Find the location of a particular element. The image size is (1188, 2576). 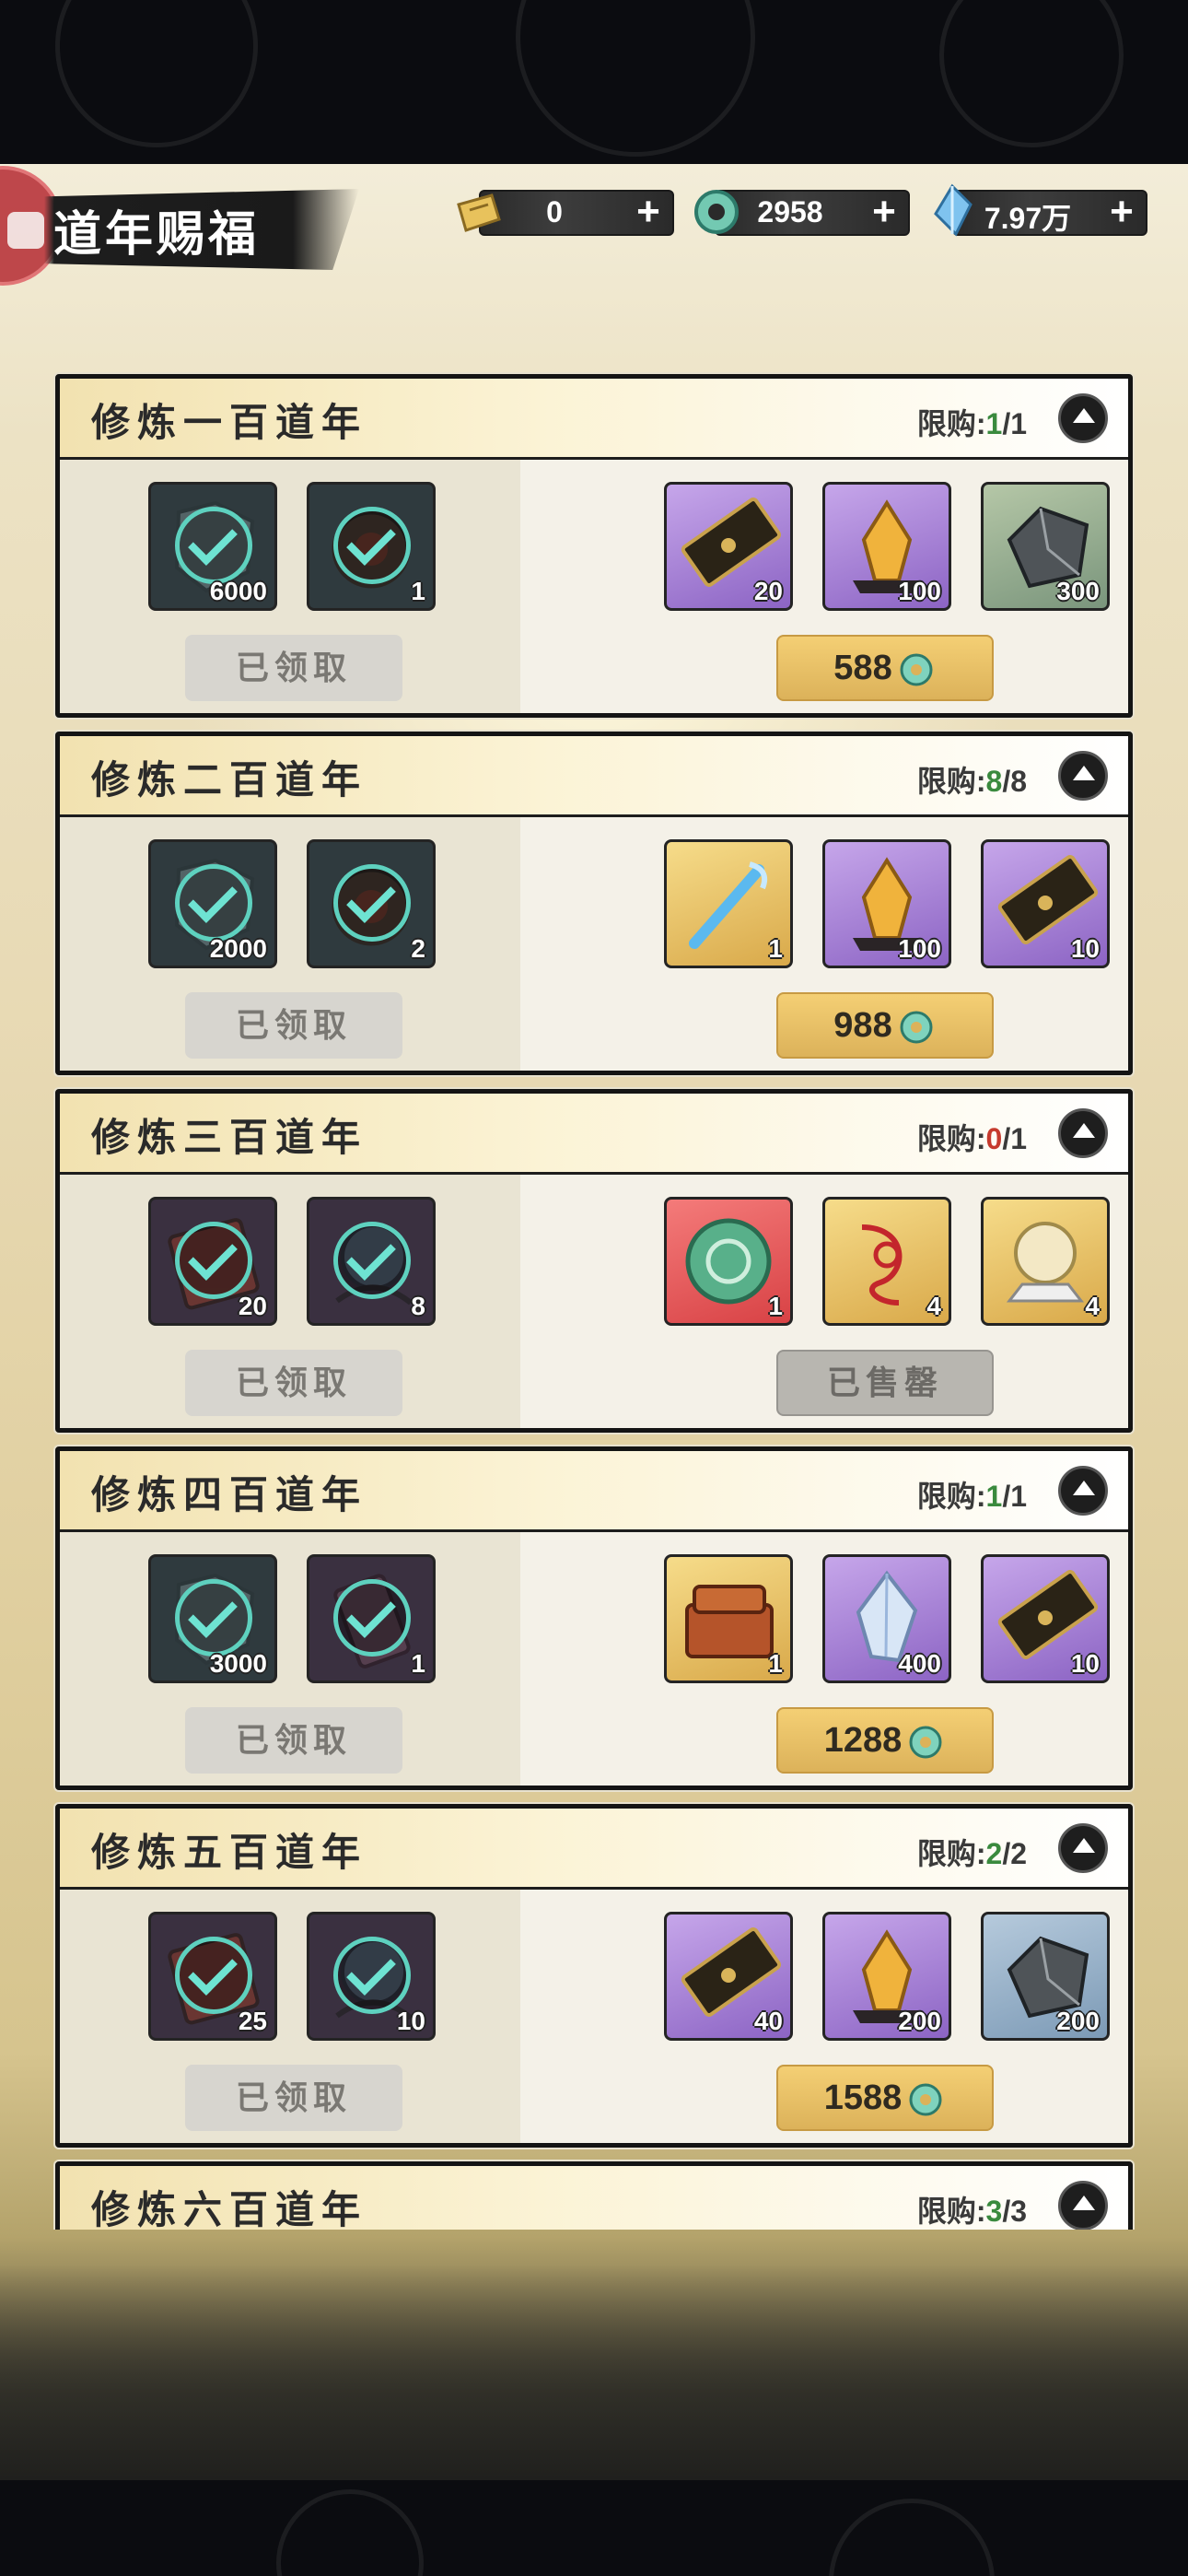

paid-reward-item: 40 is located at coordinates (728, 1977).